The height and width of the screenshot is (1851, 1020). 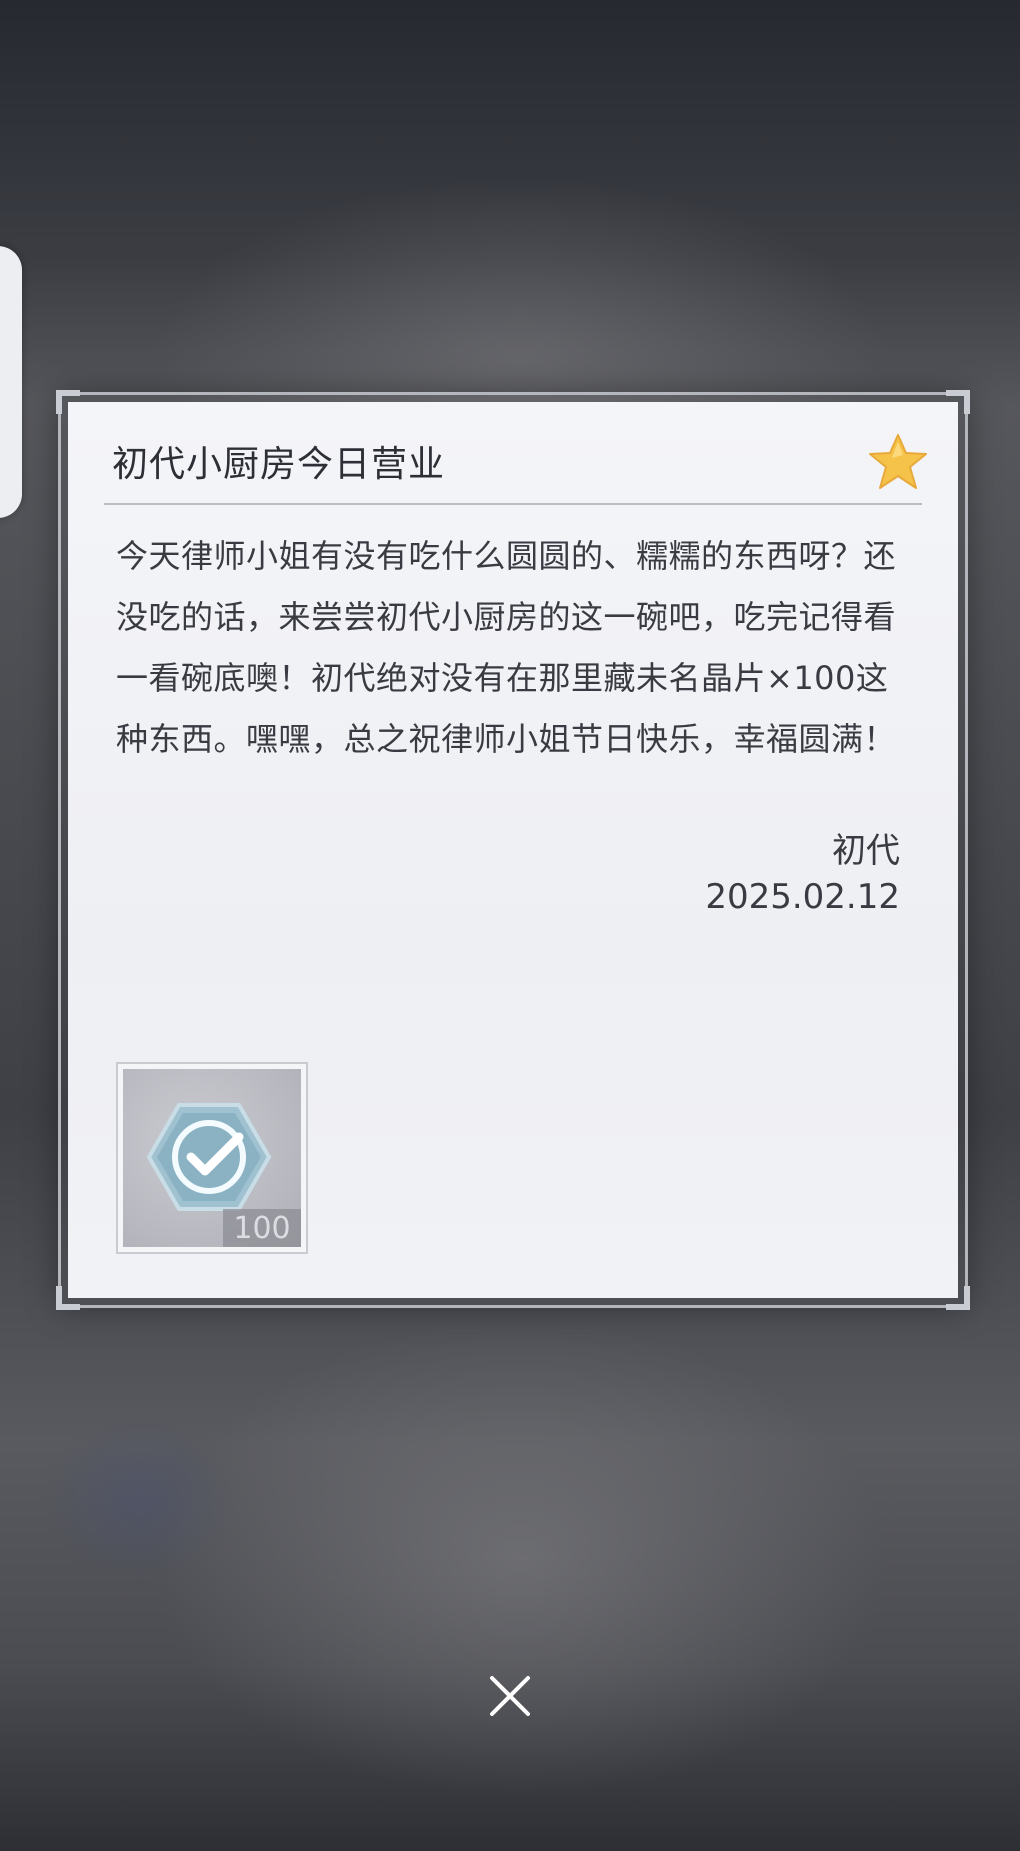 I want to click on attachment-item: 100, so click(x=212, y=1158).